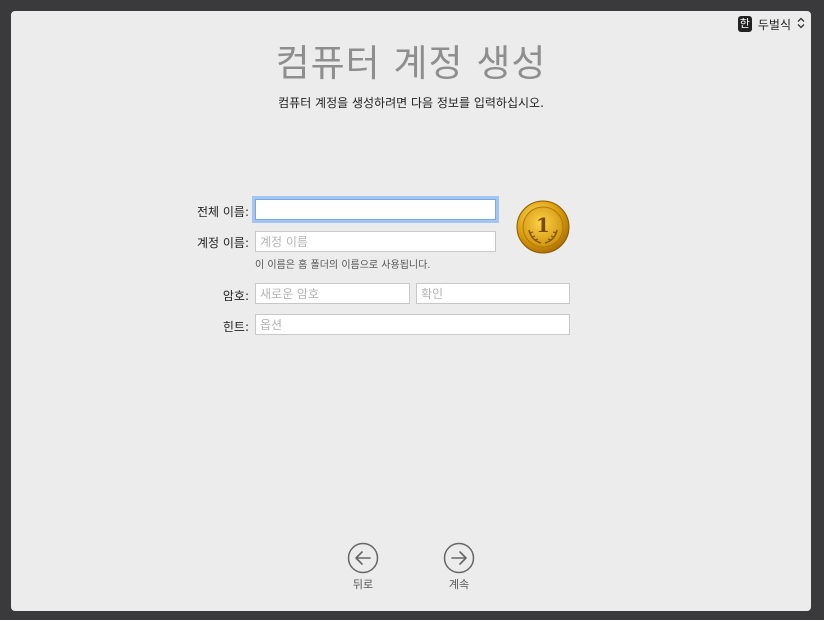  What do you see at coordinates (222, 243) in the screenshot?
I see `account-name-label: 계정 이름:` at bounding box center [222, 243].